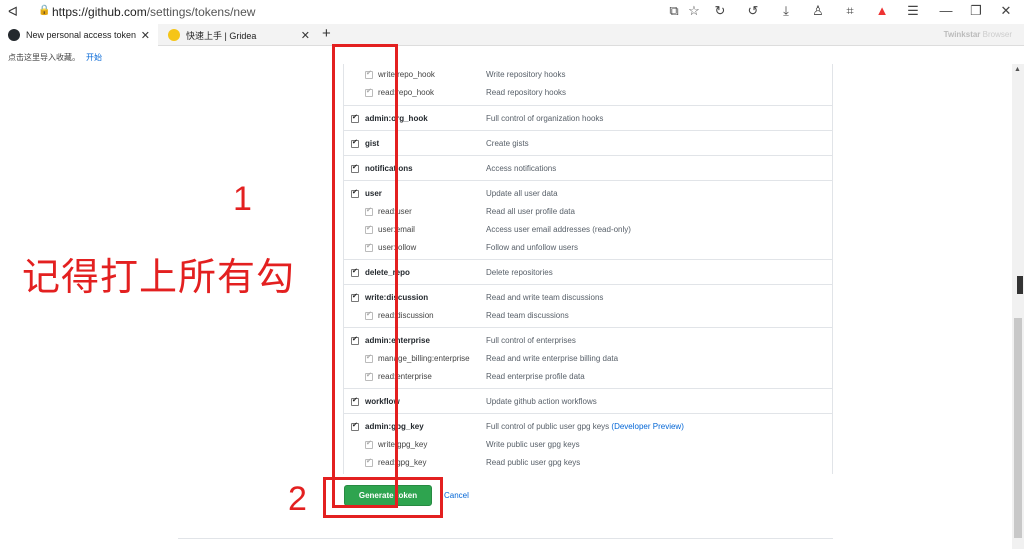 The width and height of the screenshot is (1024, 549). What do you see at coordinates (720, 11) in the screenshot?
I see `reload-icon: ↻` at bounding box center [720, 11].